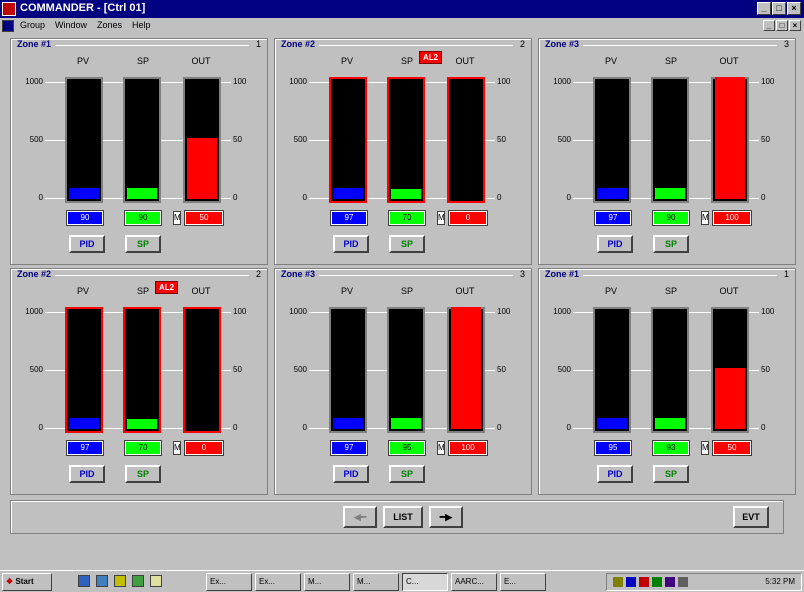 This screenshot has height=592, width=804. I want to click on pv-fill, so click(348, 423).